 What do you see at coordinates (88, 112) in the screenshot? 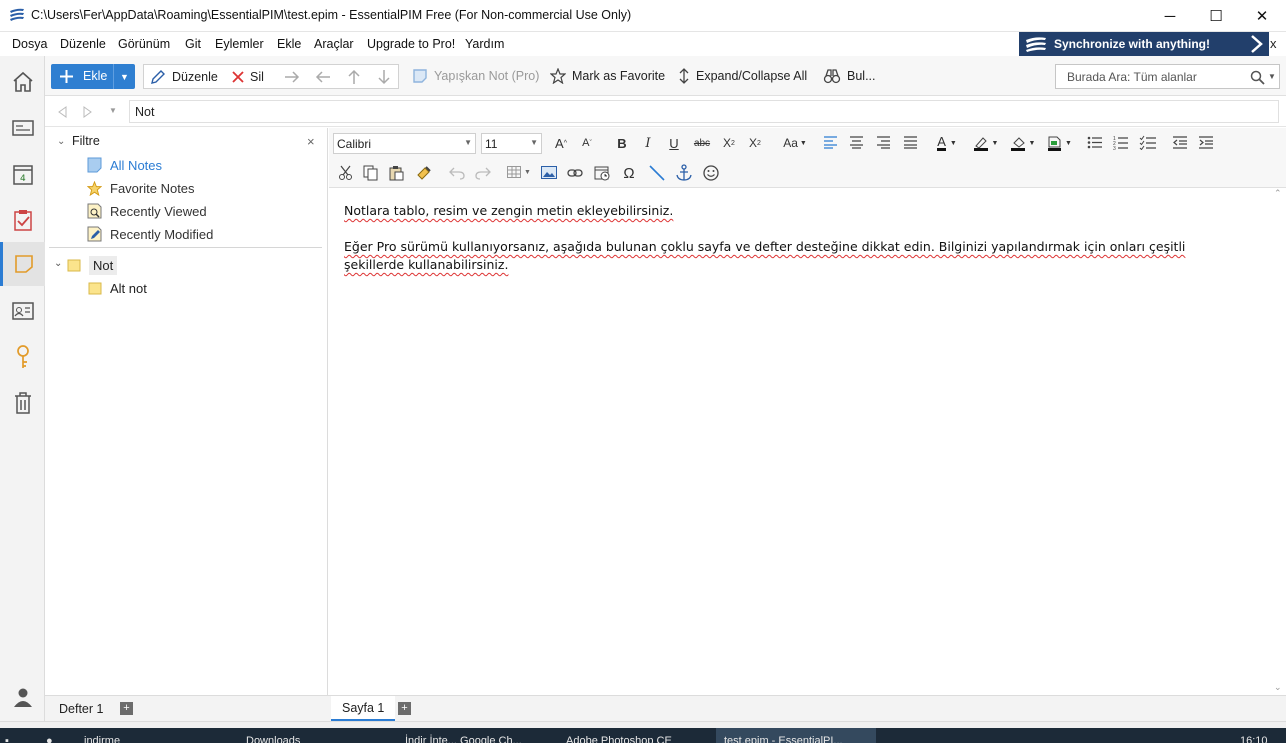
I see `forward-icon` at bounding box center [88, 112].